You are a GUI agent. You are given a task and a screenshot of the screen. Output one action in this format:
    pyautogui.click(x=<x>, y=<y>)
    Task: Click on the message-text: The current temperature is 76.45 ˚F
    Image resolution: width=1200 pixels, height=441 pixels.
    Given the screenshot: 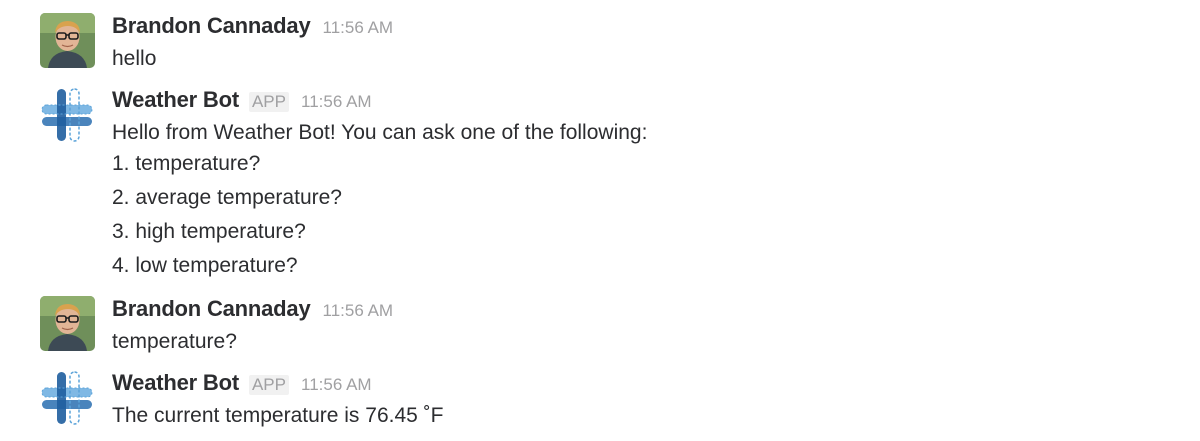 What is the action you would take?
    pyautogui.click(x=278, y=415)
    